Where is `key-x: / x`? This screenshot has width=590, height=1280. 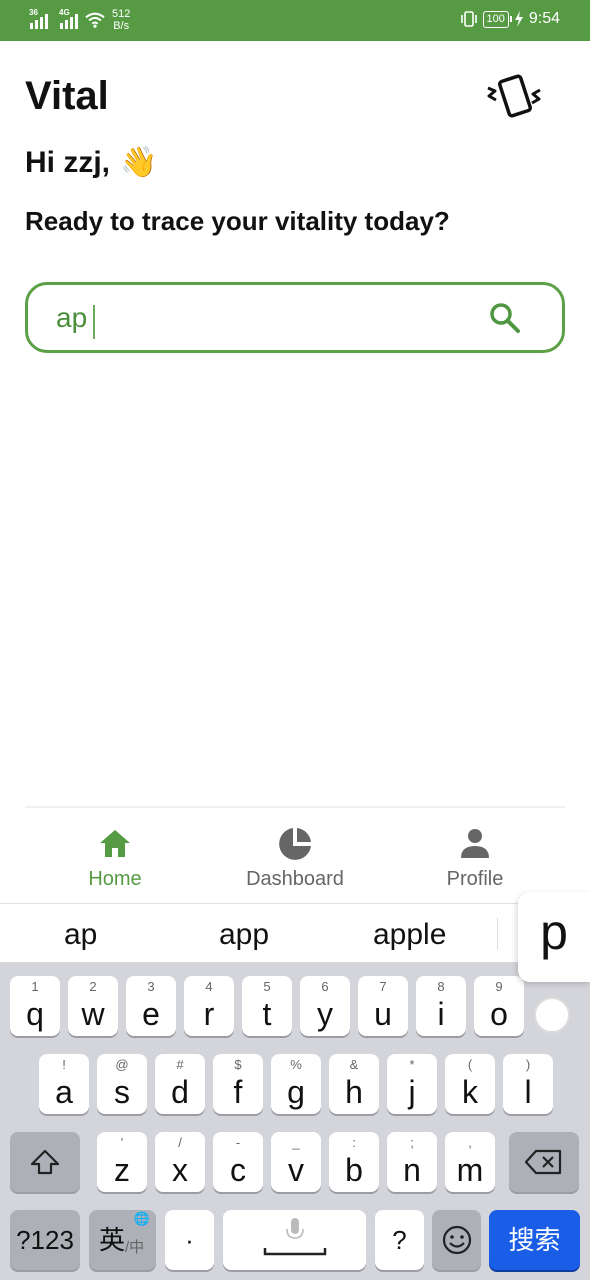
key-x: / x is located at coordinates (180, 1162).